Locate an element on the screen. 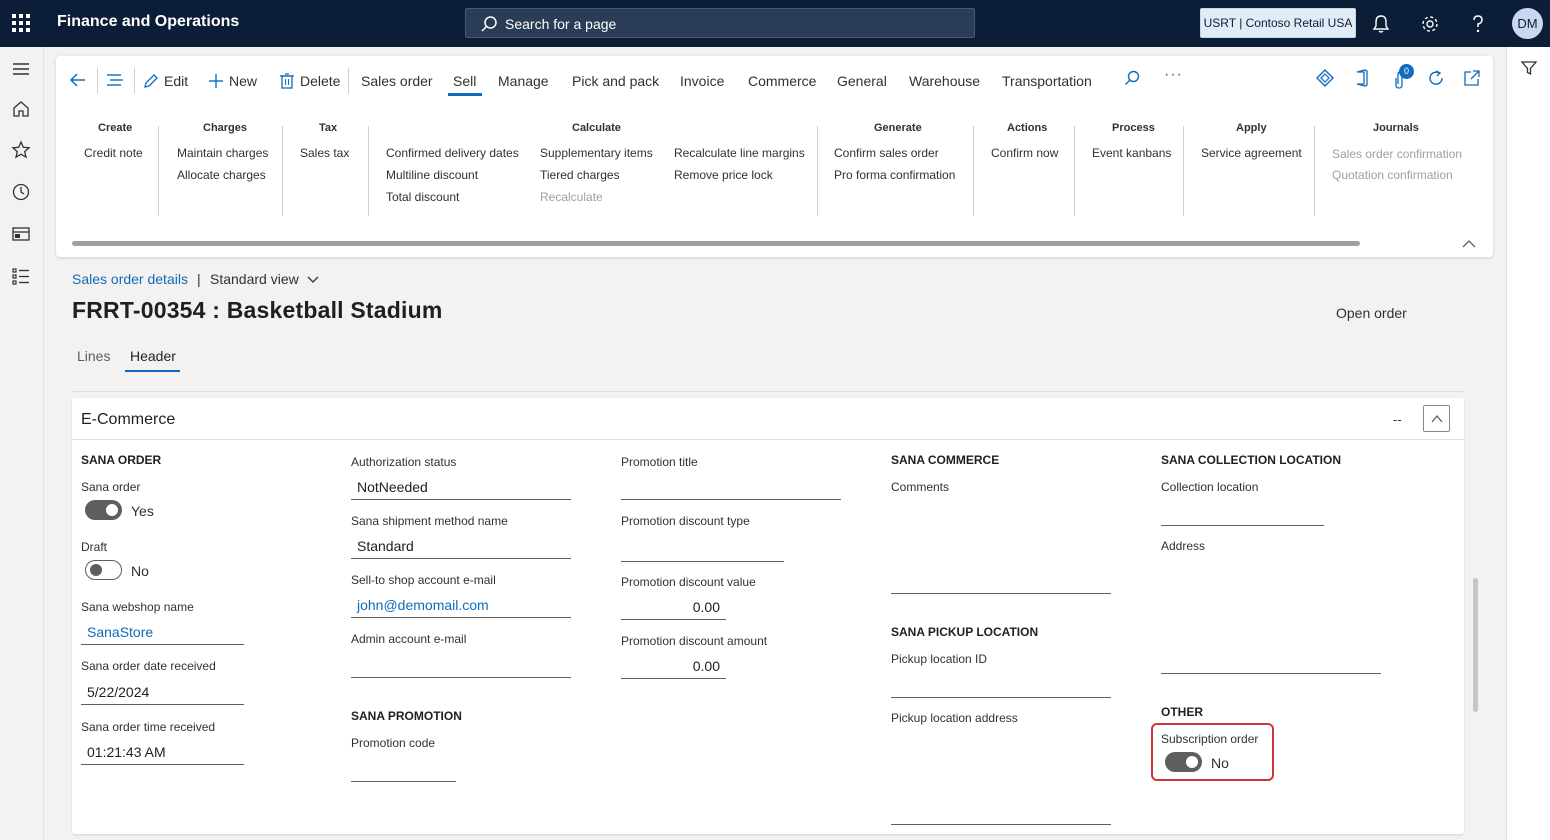  admin-email-field is located at coordinates (461, 666).